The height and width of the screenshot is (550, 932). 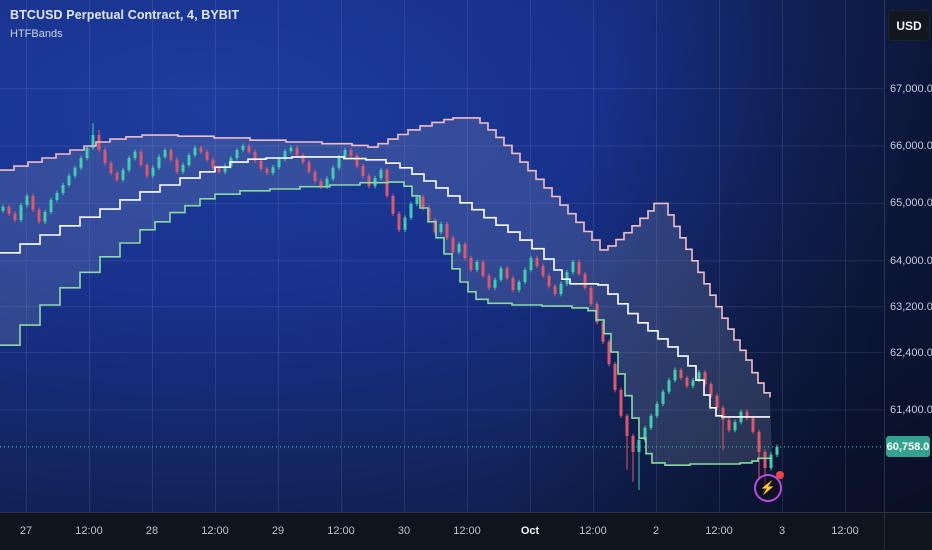 What do you see at coordinates (124, 15) in the screenshot?
I see `symbol-title: BTCUSD Perpetual Contract, 4, BYBIT` at bounding box center [124, 15].